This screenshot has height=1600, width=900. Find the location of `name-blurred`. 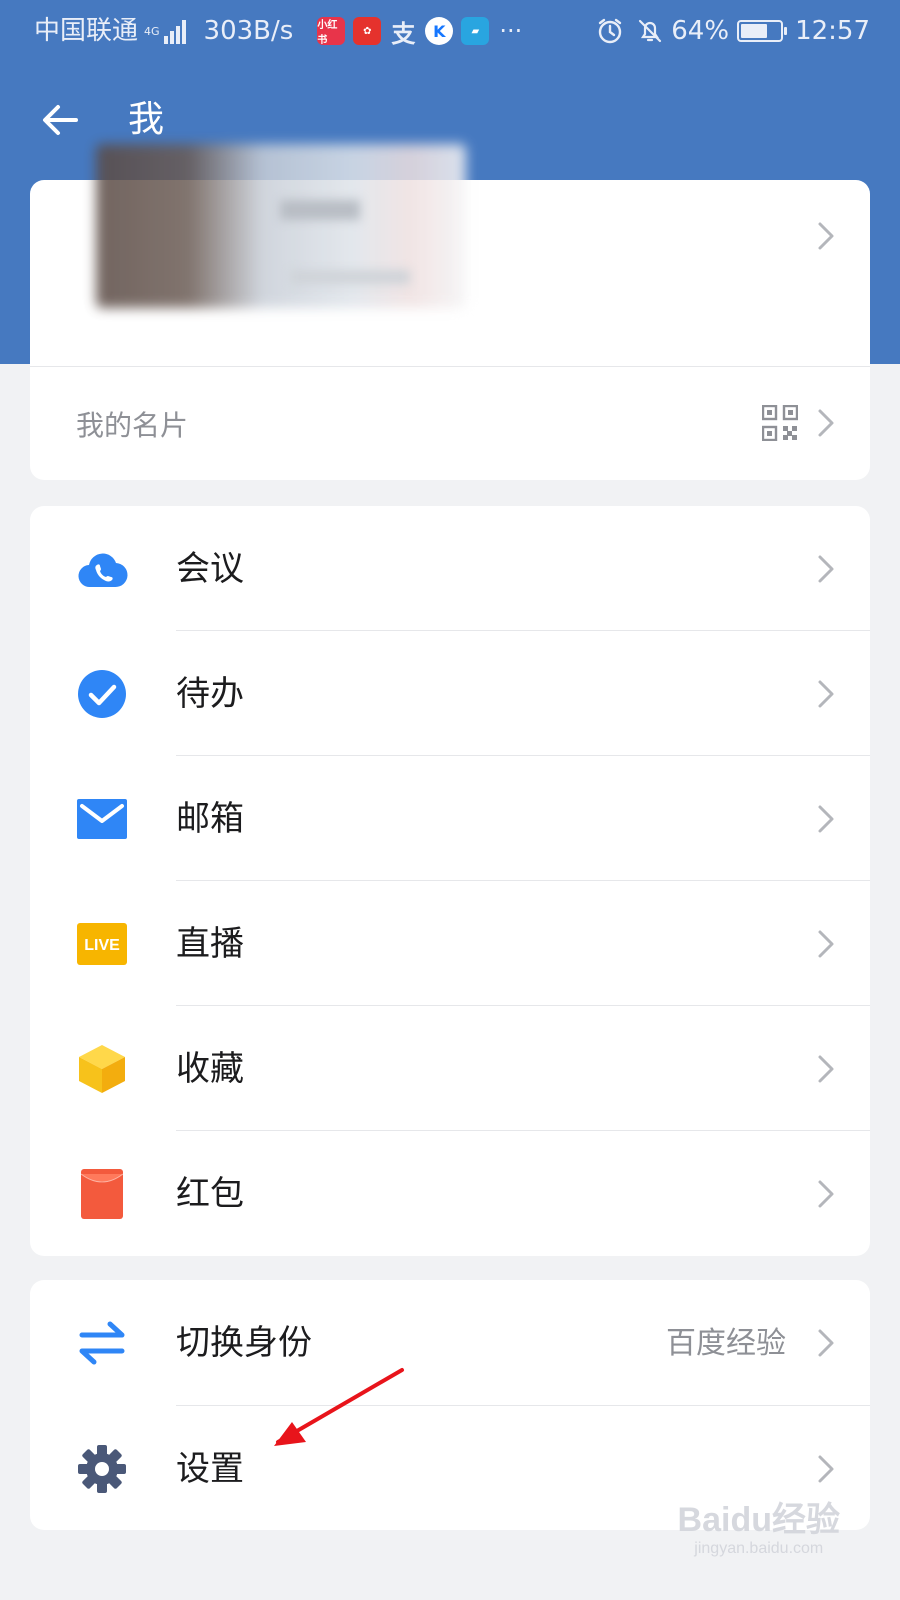

name-blurred is located at coordinates (320, 210).